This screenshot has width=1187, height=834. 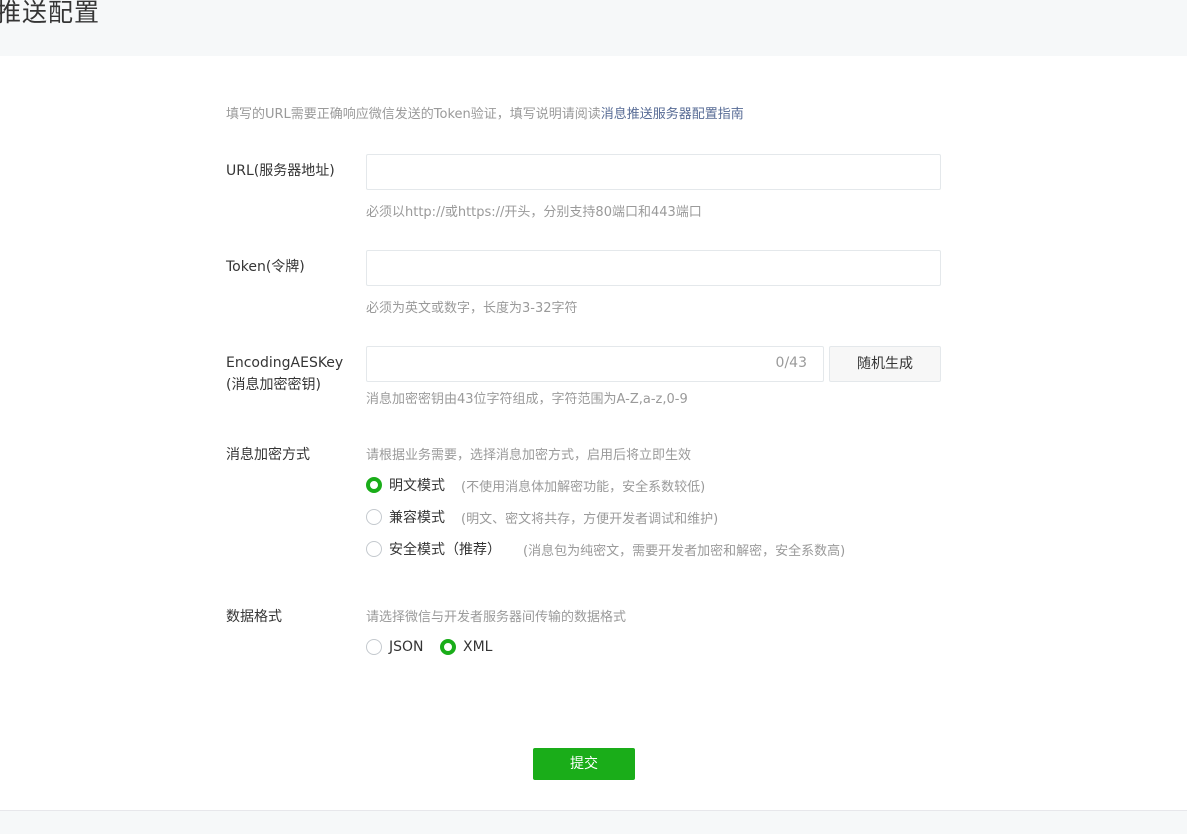 I want to click on aes-key-label-line2: (消息加密密钥), so click(x=273, y=385).